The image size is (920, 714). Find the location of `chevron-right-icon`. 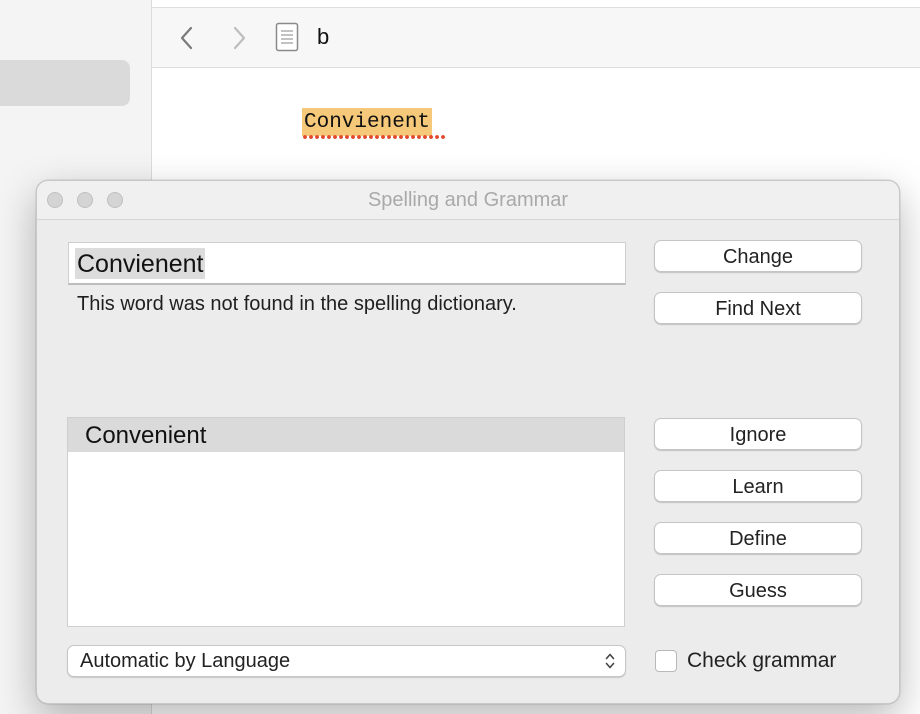

chevron-right-icon is located at coordinates (239, 38).